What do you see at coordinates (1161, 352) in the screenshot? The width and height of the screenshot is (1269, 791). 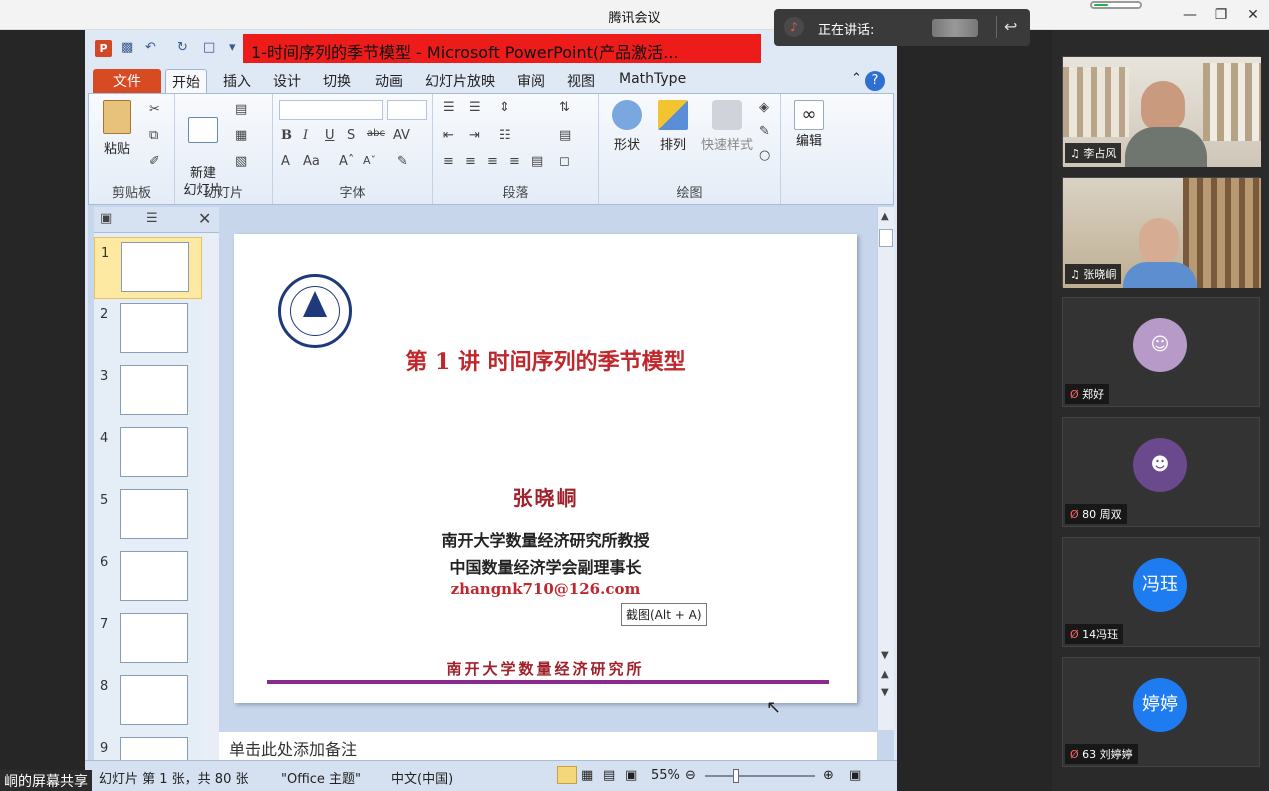 I see `participant-tile: ☺ Ø 郑好` at bounding box center [1161, 352].